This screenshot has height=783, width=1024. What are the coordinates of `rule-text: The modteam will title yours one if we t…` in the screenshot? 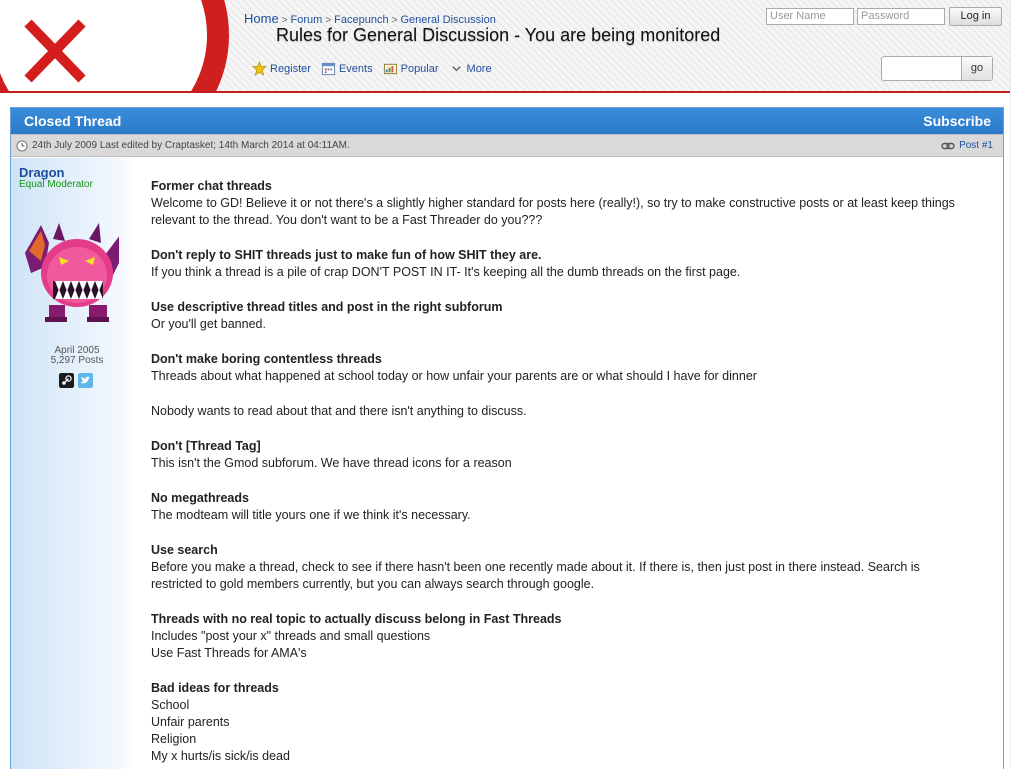 It's located at (311, 515).